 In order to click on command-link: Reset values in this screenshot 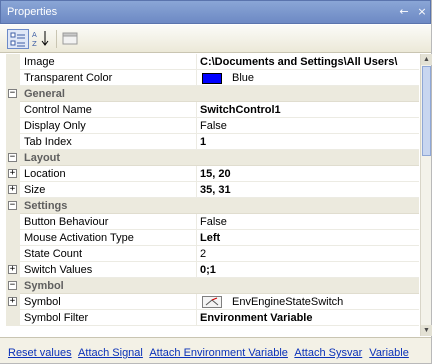, I will do `click(40, 353)`.